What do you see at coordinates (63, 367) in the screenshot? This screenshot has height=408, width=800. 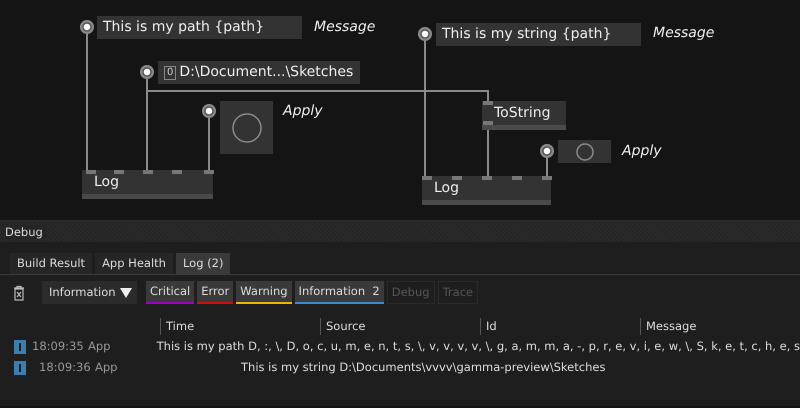 I see `log-time: 18:09:36` at bounding box center [63, 367].